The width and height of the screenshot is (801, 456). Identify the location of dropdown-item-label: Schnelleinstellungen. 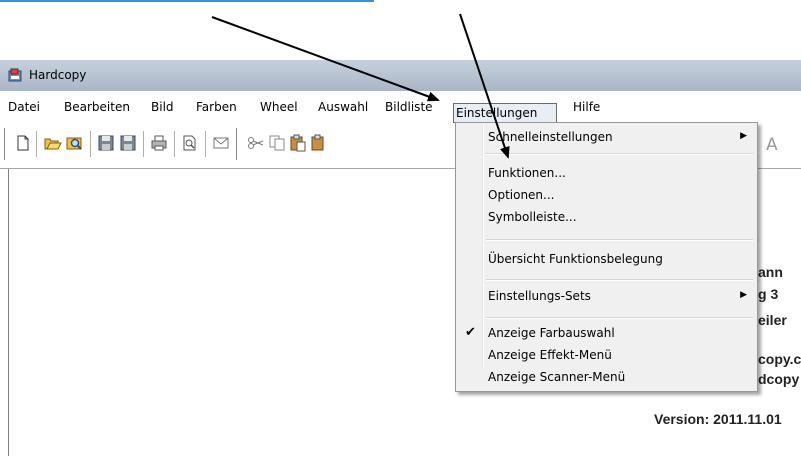
(550, 137).